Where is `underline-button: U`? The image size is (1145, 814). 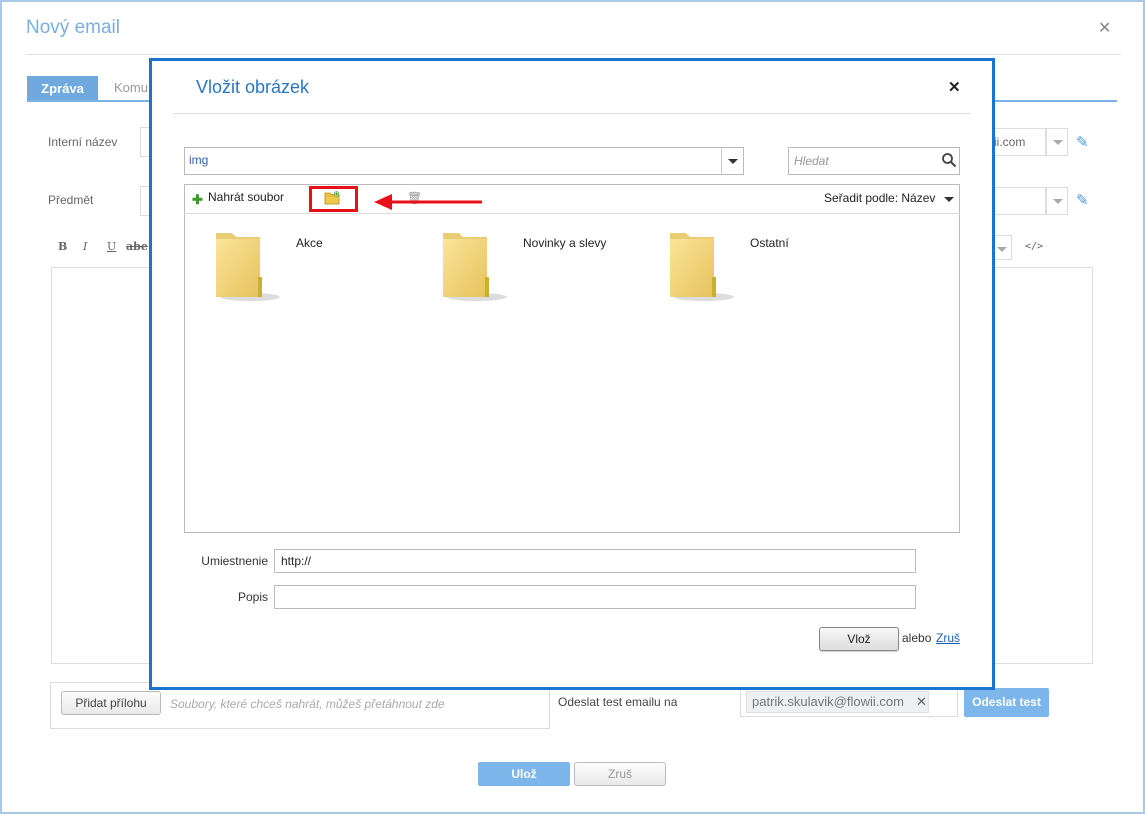 underline-button: U is located at coordinates (111, 246).